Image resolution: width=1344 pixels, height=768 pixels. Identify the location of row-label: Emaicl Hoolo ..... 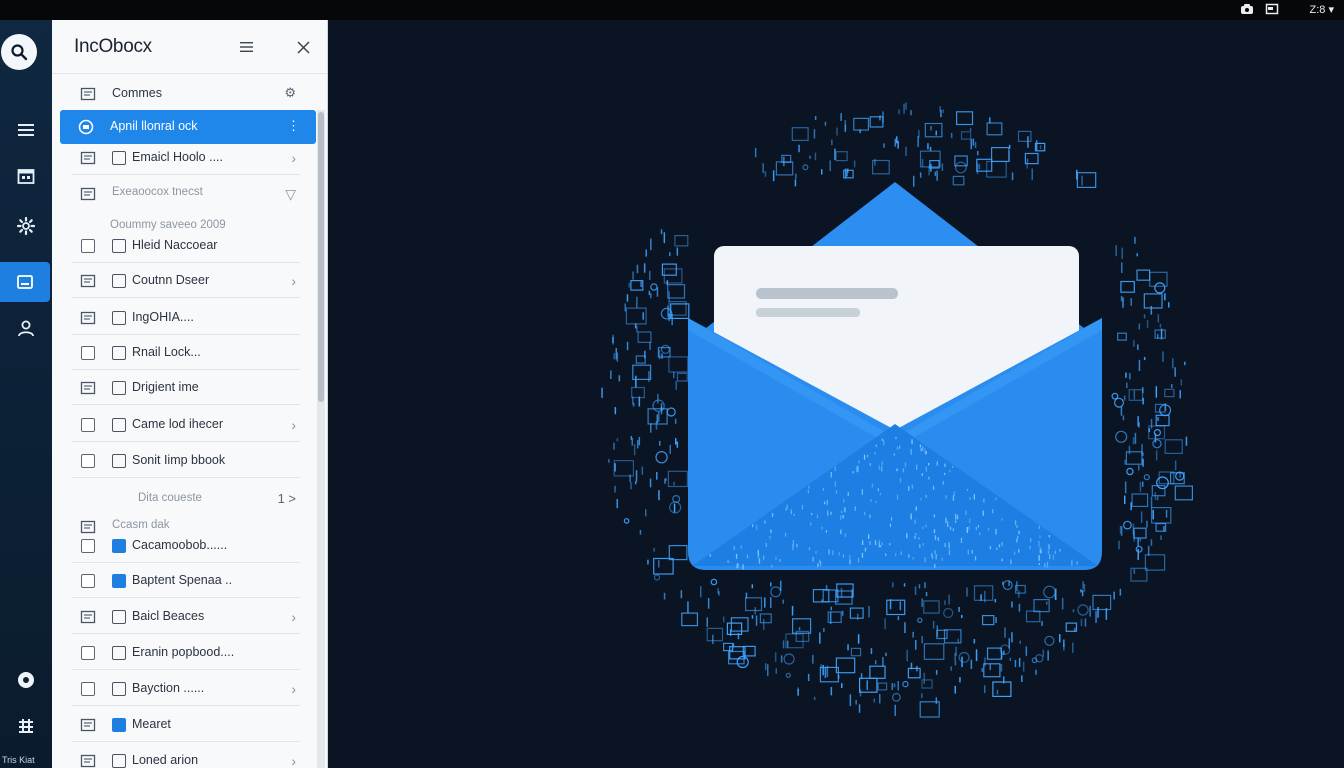
(178, 157).